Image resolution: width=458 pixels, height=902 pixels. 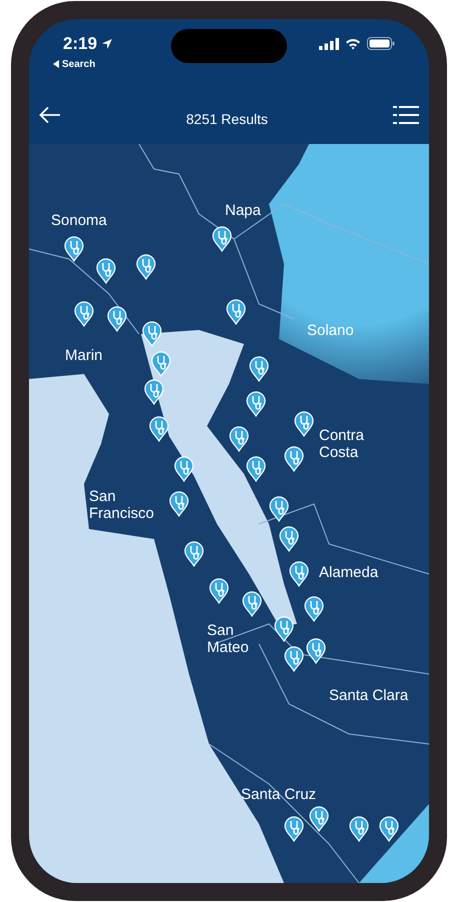 I want to click on region-label: San Francisco, so click(x=122, y=505).